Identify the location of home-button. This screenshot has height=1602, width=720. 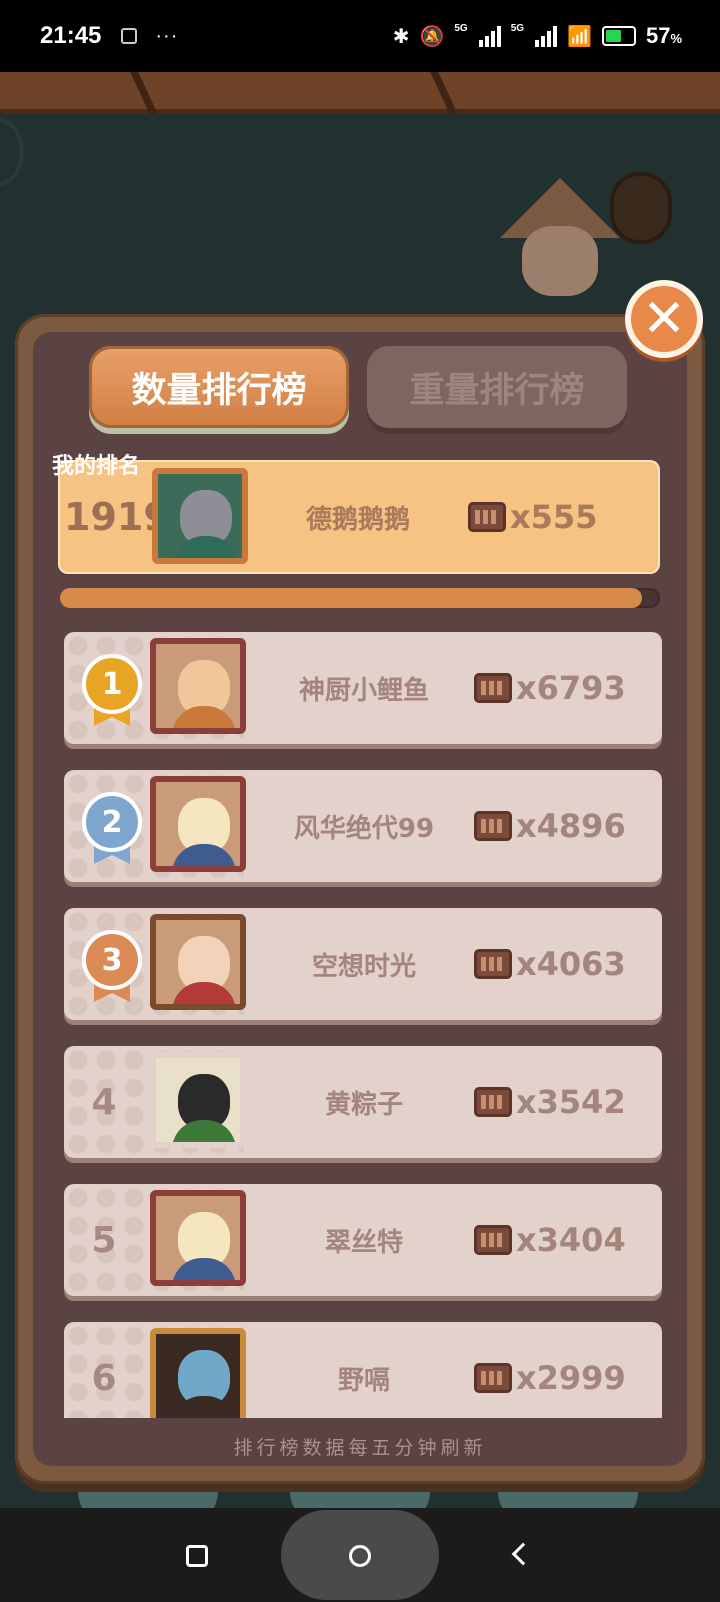
(360, 1556).